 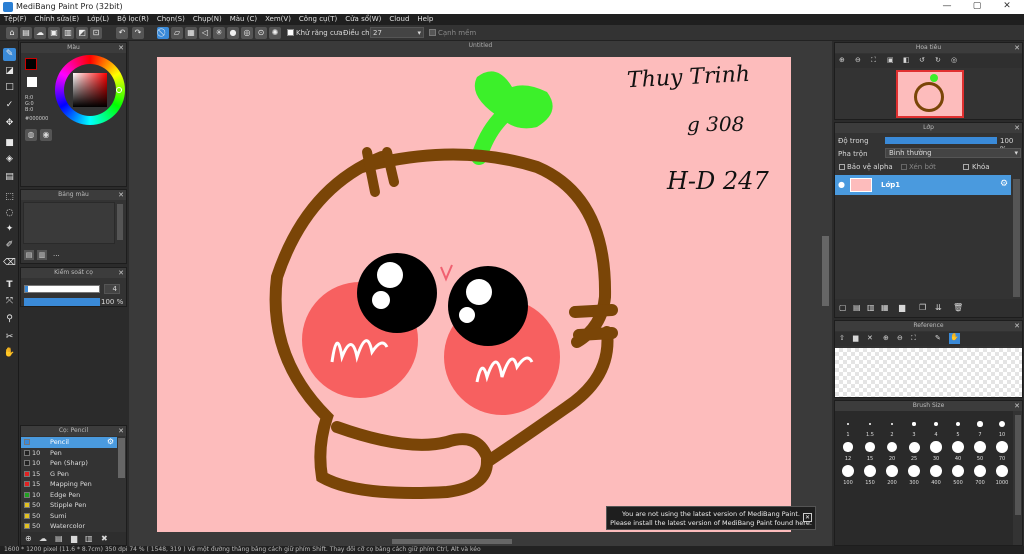 What do you see at coordinates (69, 505) in the screenshot?
I see `brush-list-item: 50 Stipple Pen` at bounding box center [69, 505].